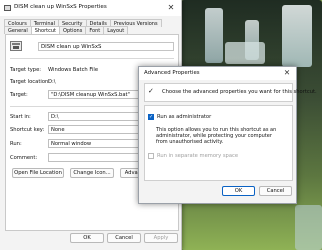 The image size is (322, 250). I want to click on title-bar: DISM clean up WinSxS Properties ✕, so click(90, 8).